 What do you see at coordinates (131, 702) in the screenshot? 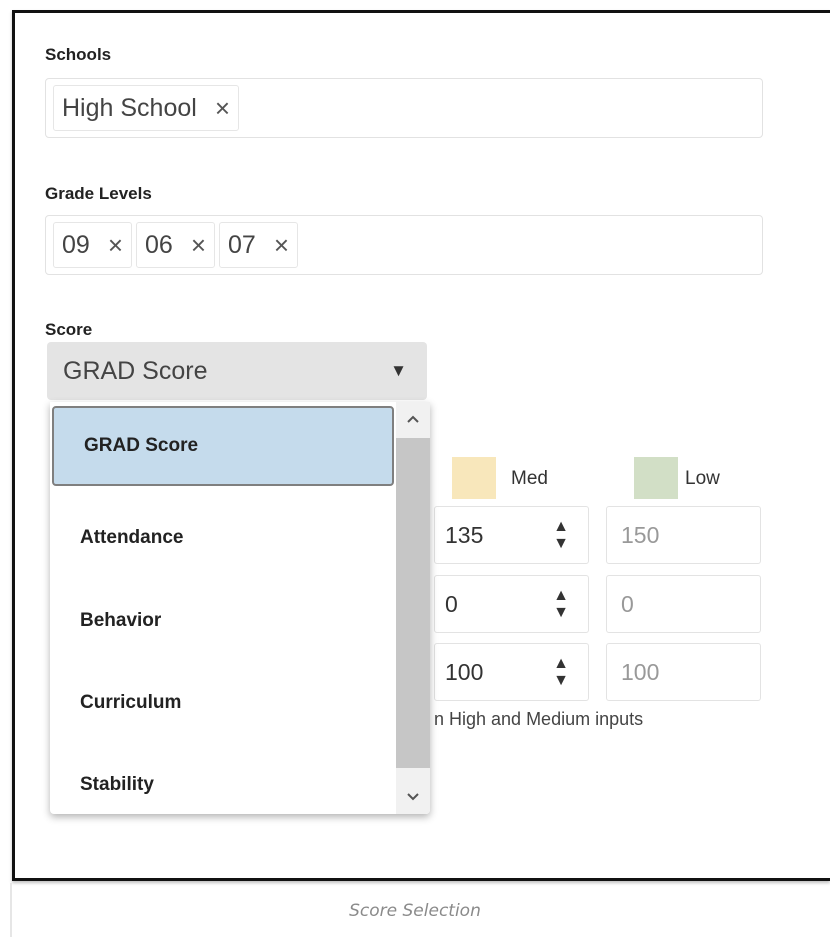
I see `option-label: Curriculum` at bounding box center [131, 702].